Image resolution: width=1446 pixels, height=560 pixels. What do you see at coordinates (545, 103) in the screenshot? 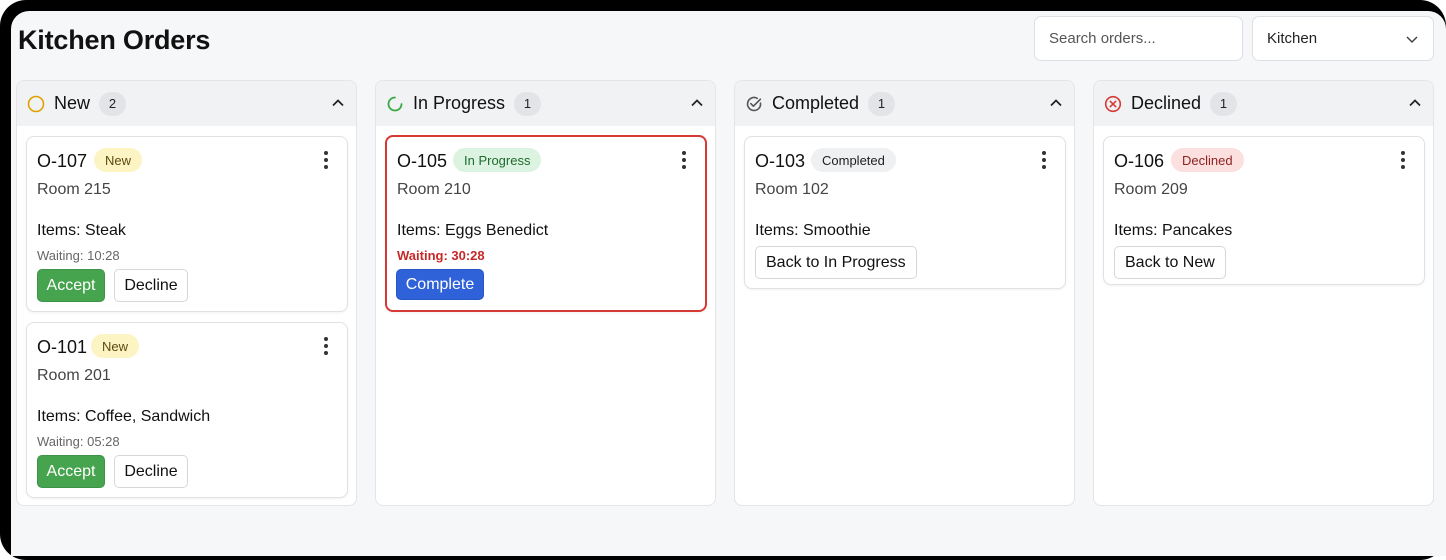
I see `column-header-in-progress: In Progress 1` at bounding box center [545, 103].